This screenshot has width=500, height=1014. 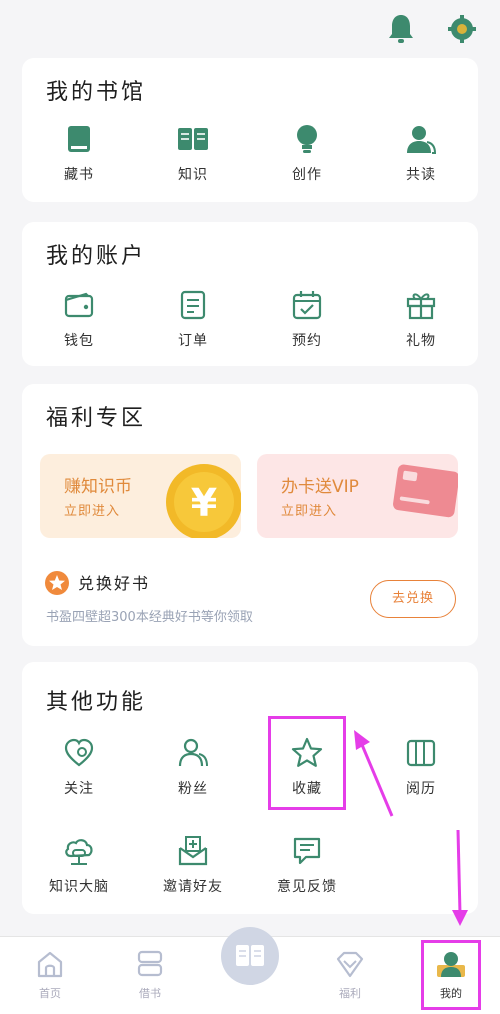 What do you see at coordinates (114, 583) in the screenshot?
I see `exchange-title: 兑换好书` at bounding box center [114, 583].